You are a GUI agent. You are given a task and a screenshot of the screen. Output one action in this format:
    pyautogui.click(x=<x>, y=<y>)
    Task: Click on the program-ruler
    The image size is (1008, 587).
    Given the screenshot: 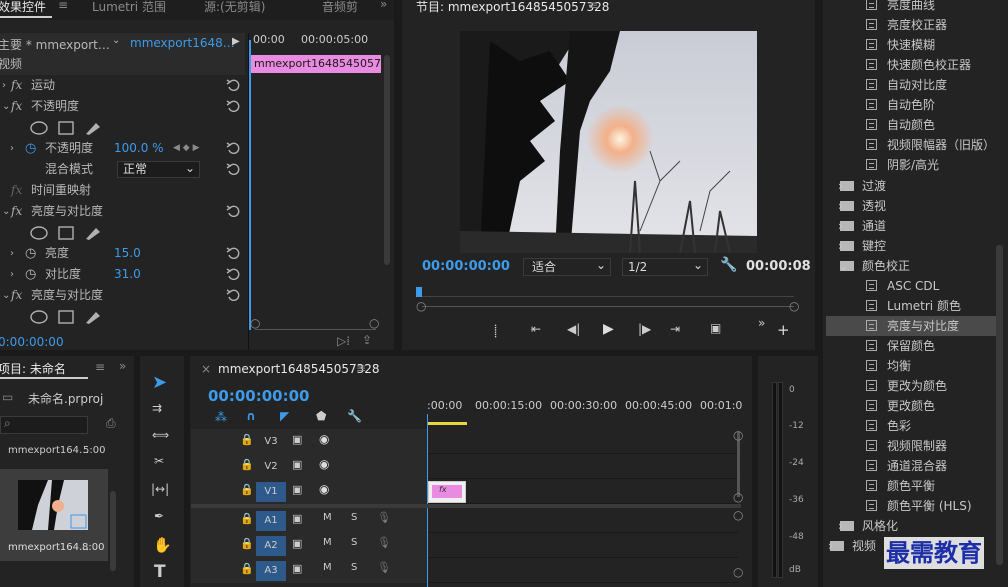 What is the action you would take?
    pyautogui.click(x=608, y=296)
    